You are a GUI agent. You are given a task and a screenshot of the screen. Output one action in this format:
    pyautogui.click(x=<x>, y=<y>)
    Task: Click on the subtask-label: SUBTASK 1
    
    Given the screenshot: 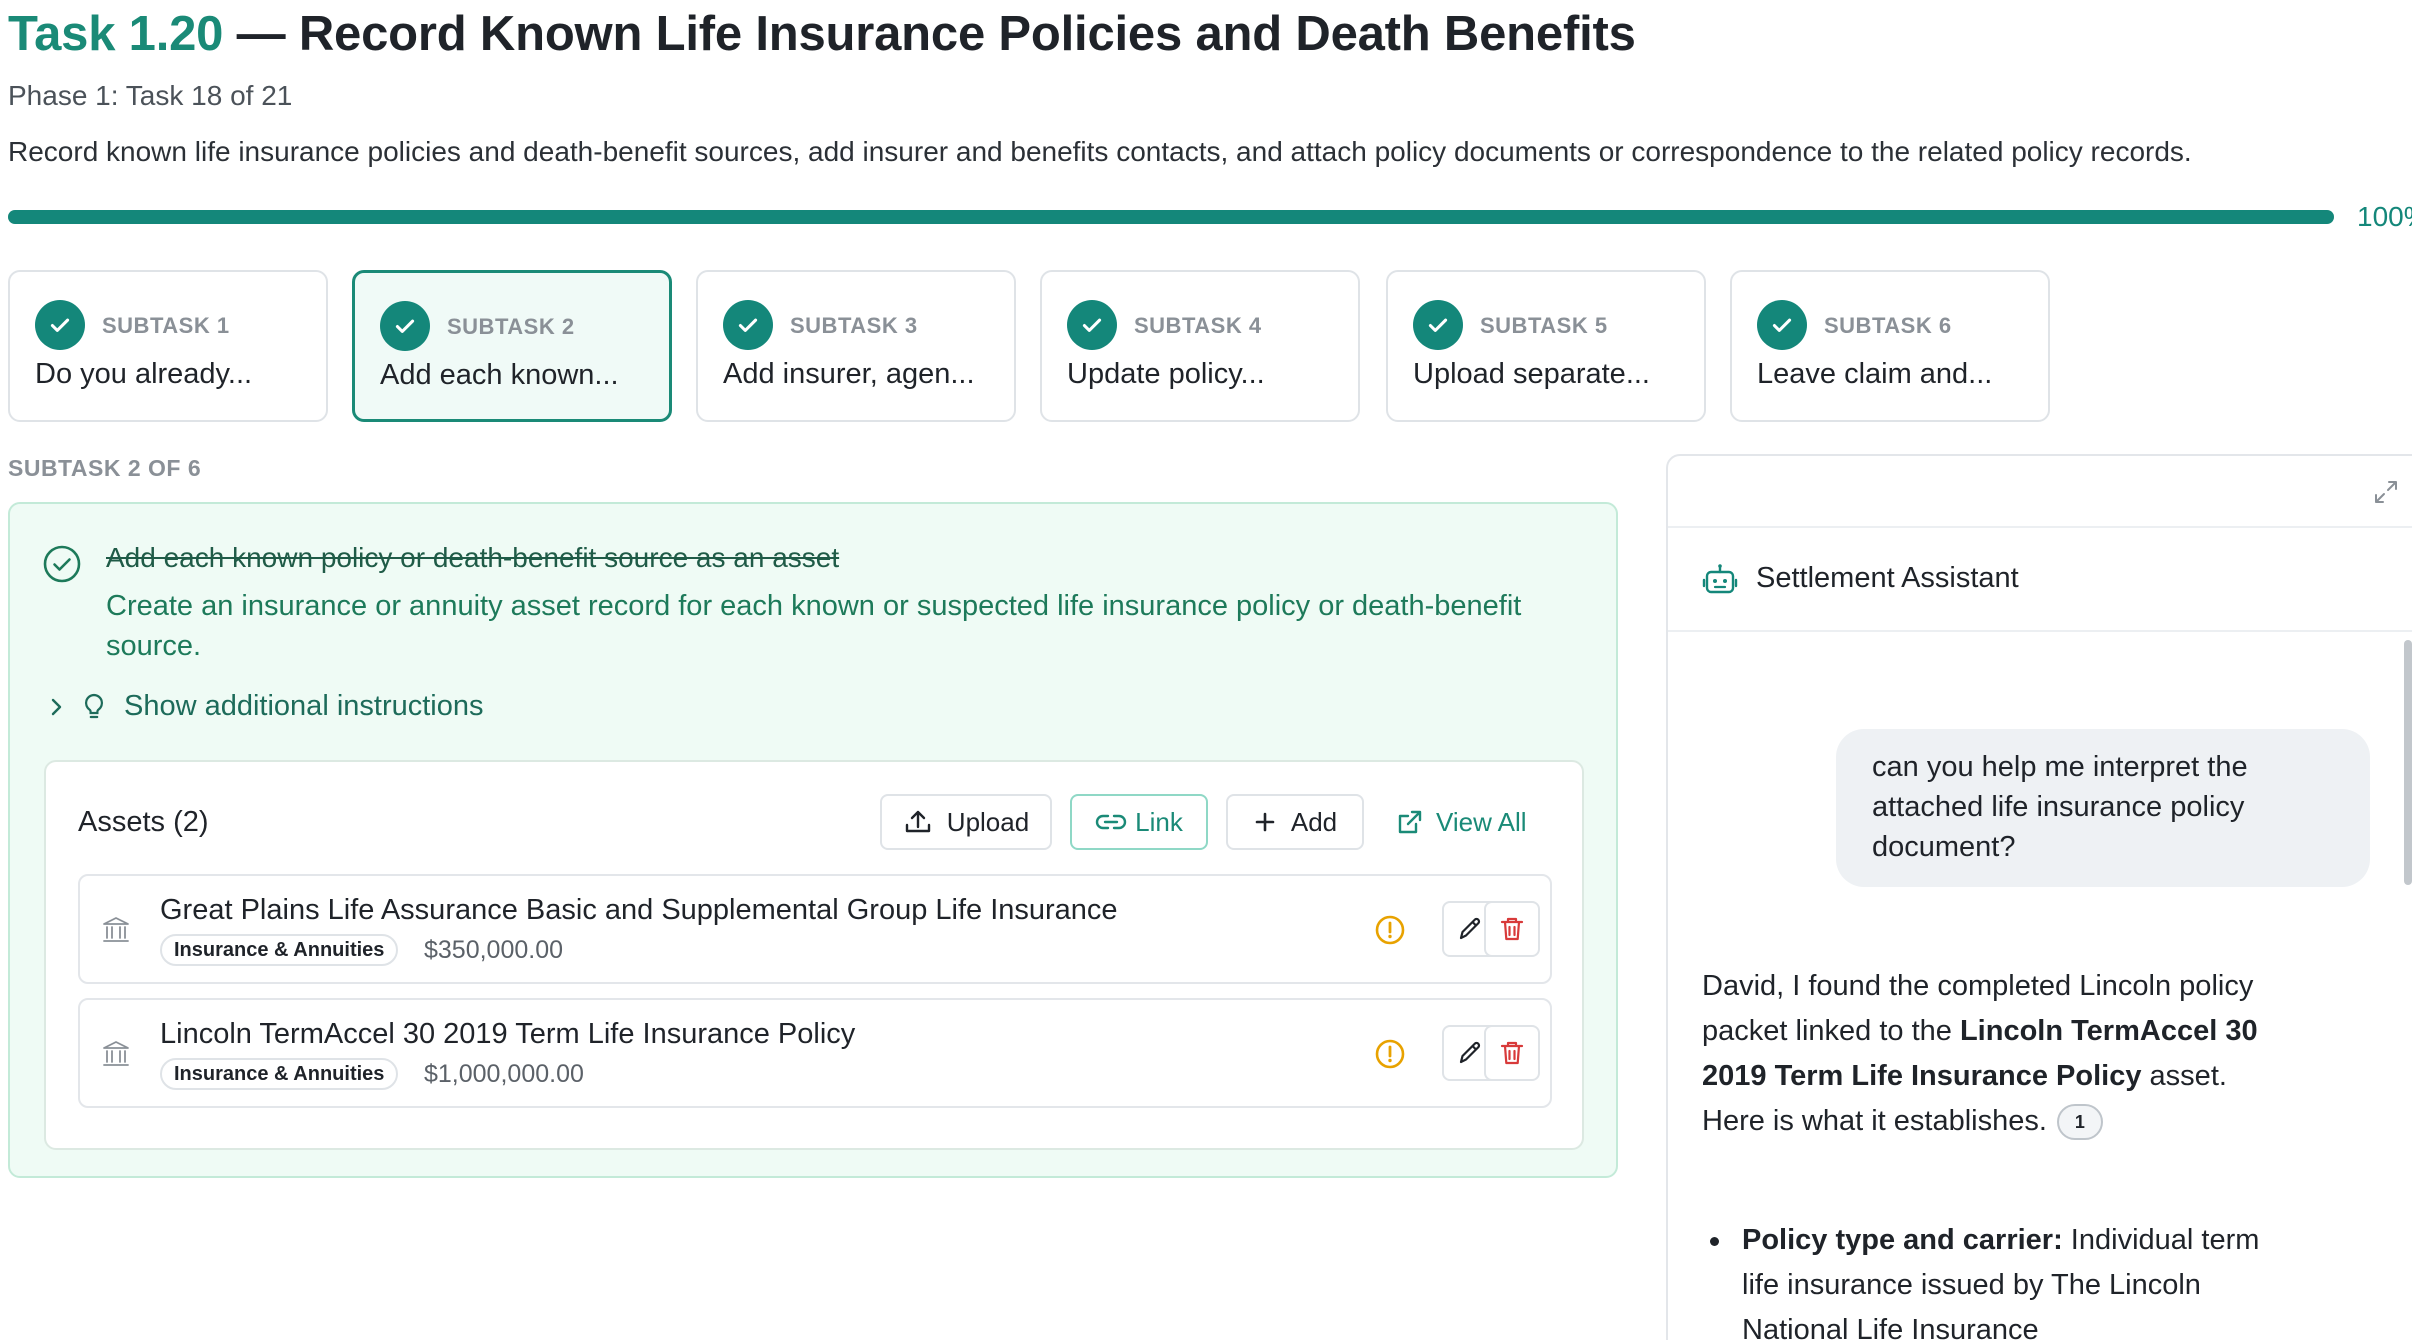 What is the action you would take?
    pyautogui.click(x=166, y=325)
    